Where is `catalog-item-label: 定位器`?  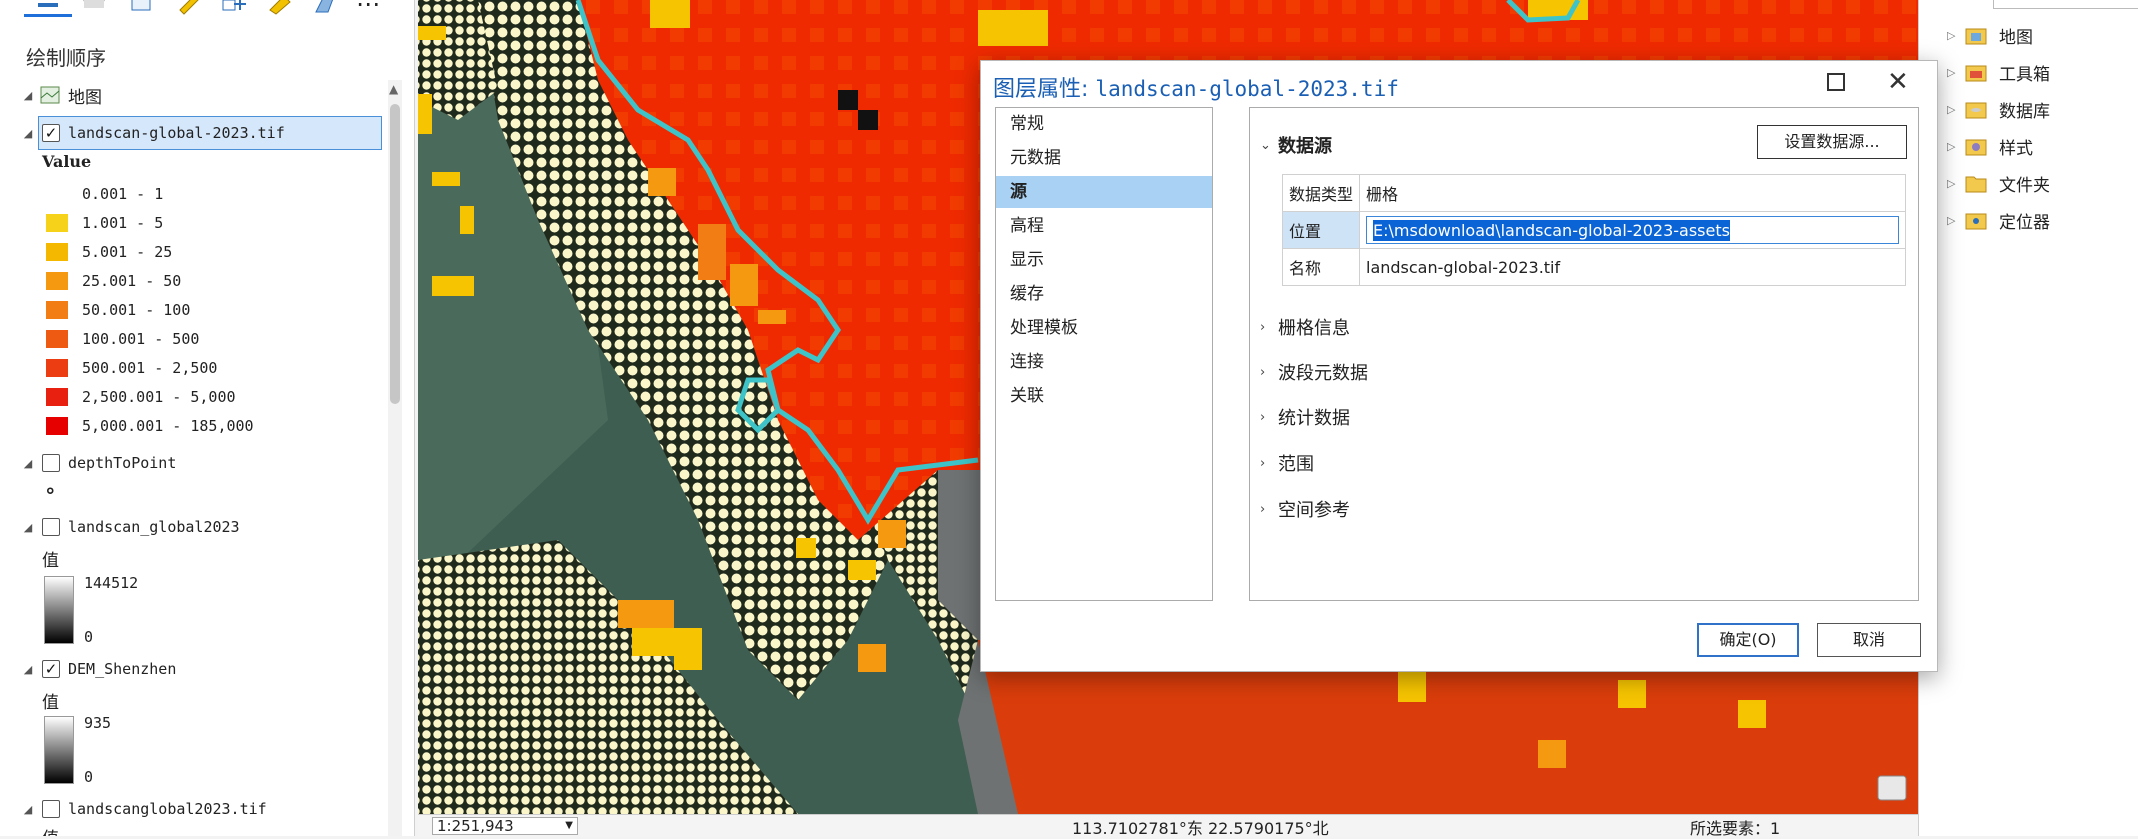
catalog-item-label: 定位器 is located at coordinates (2024, 222).